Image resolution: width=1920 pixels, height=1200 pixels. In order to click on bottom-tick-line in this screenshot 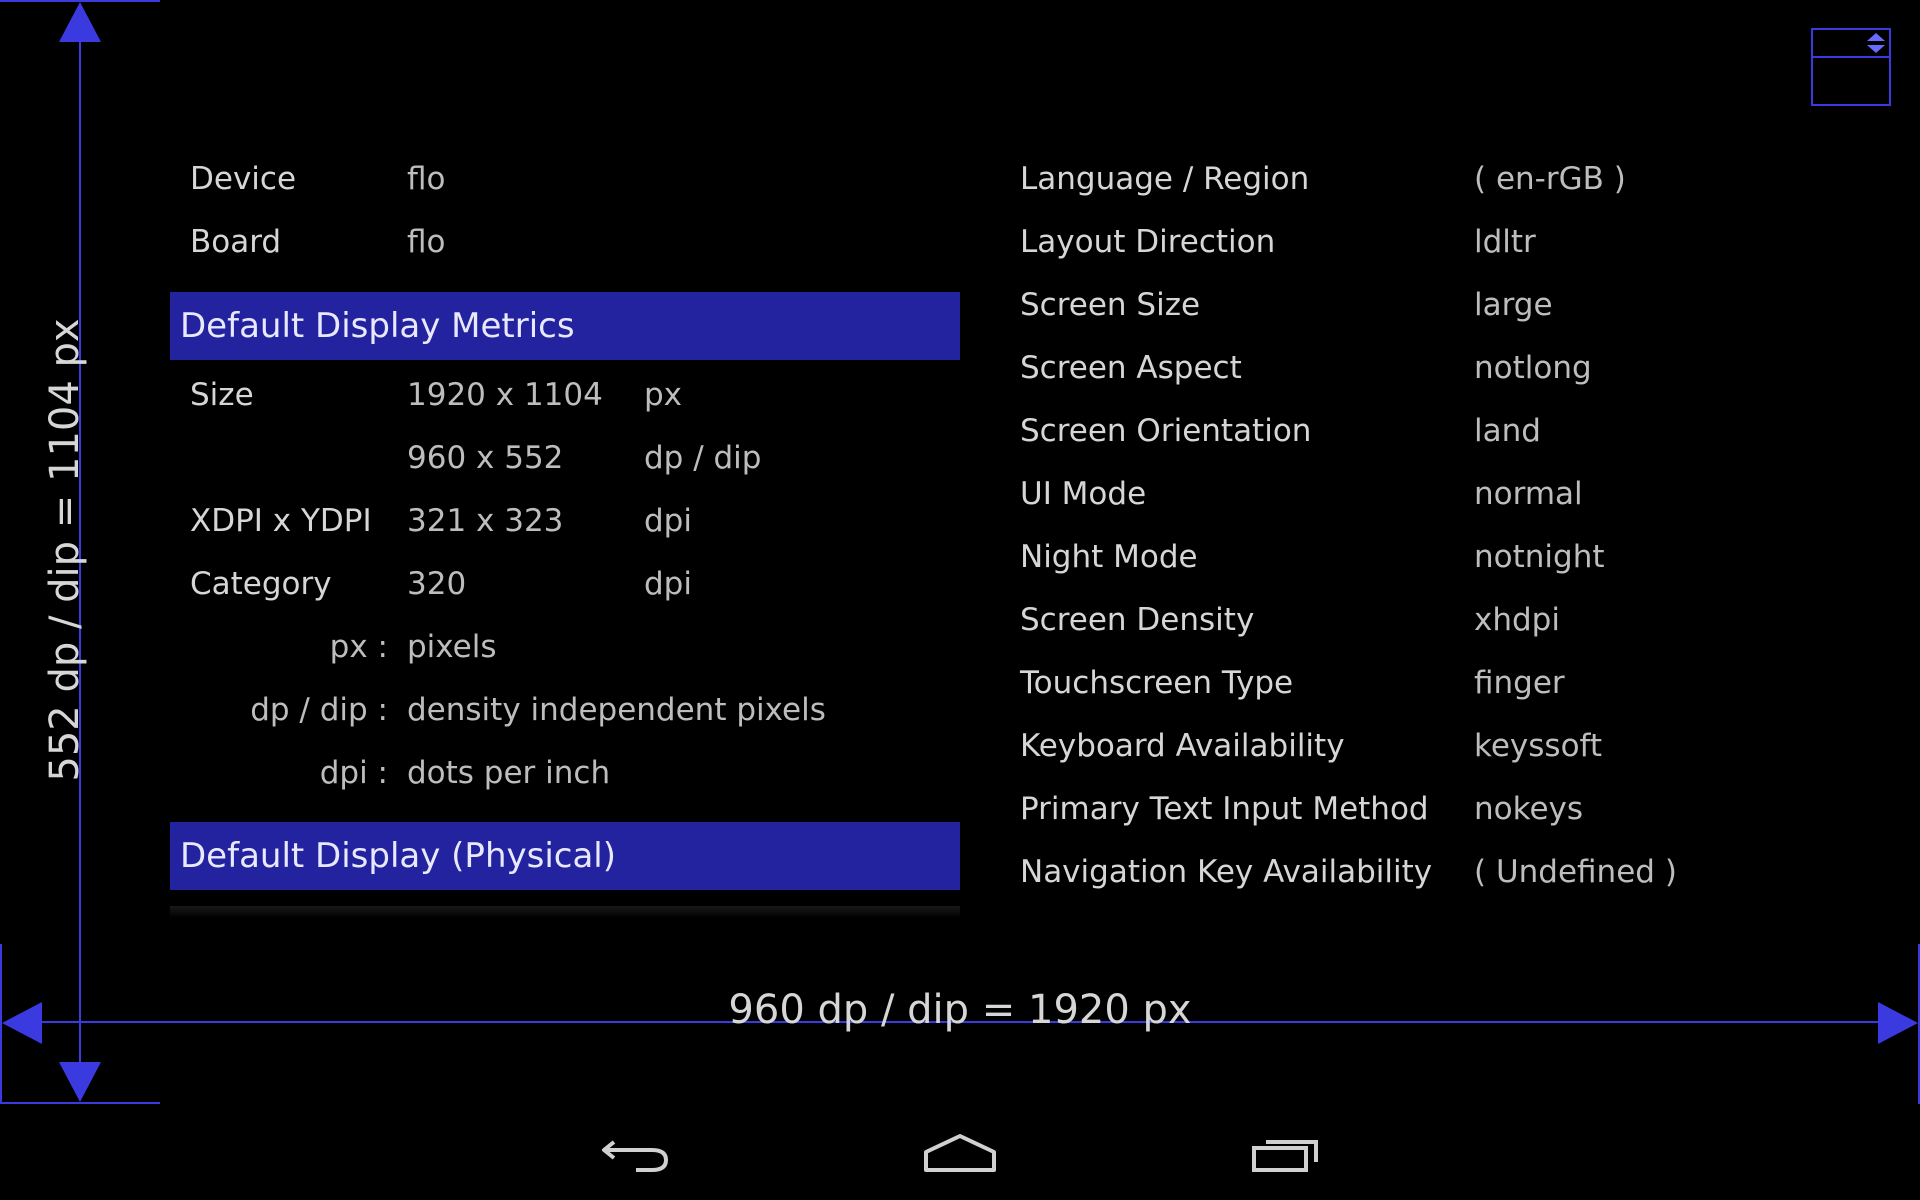, I will do `click(80, 1103)`.